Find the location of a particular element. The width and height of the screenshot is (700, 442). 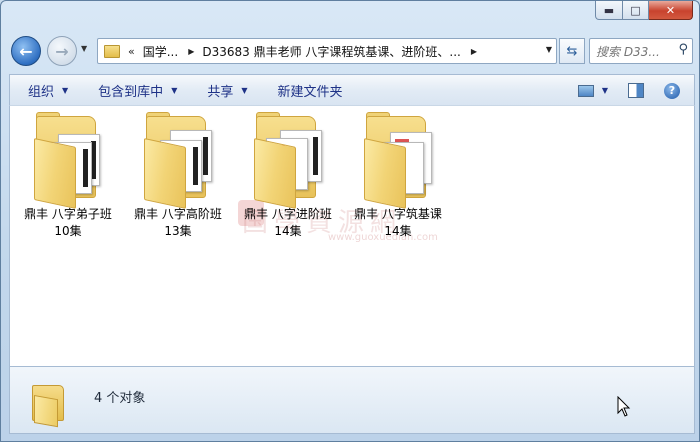

overflow-chevron-icon: « is located at coordinates (131, 51).